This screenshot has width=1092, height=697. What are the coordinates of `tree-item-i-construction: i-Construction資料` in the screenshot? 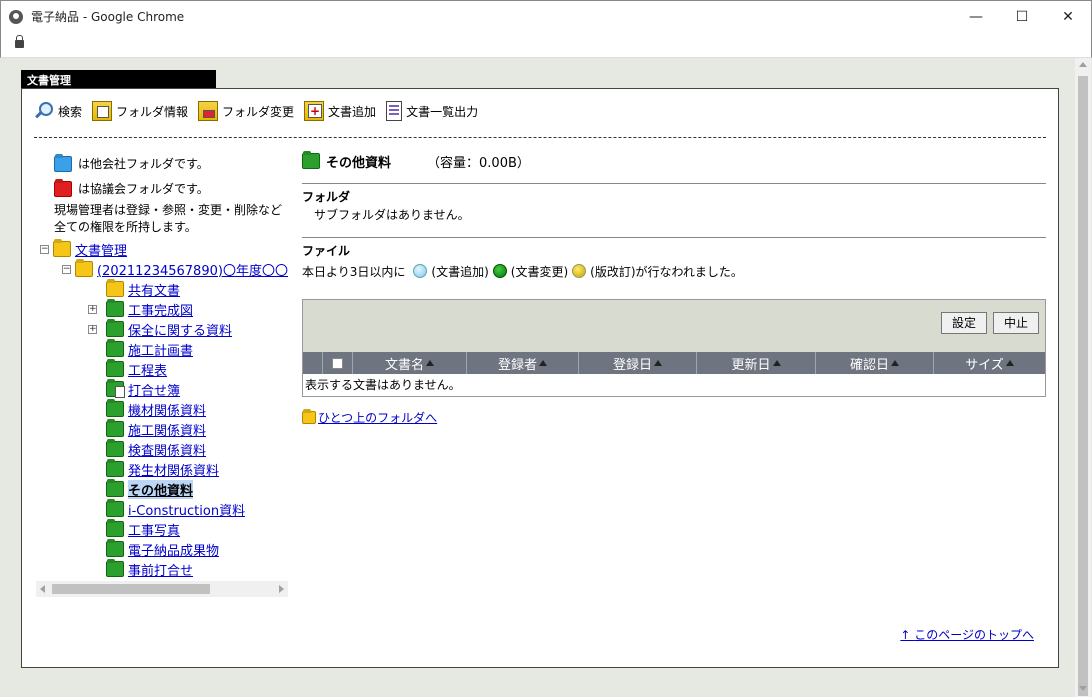 It's located at (186, 509).